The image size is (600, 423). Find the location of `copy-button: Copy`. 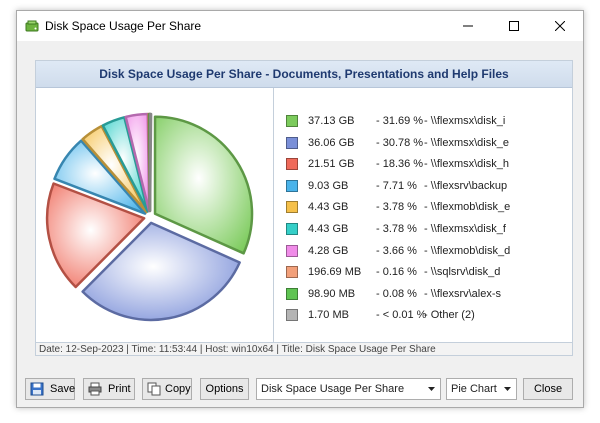

copy-button: Copy is located at coordinates (167, 389).